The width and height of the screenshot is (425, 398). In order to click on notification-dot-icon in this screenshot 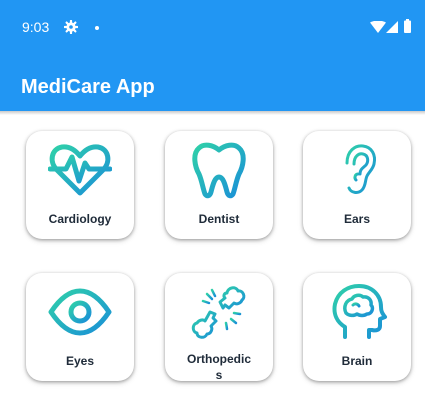, I will do `click(97, 28)`.